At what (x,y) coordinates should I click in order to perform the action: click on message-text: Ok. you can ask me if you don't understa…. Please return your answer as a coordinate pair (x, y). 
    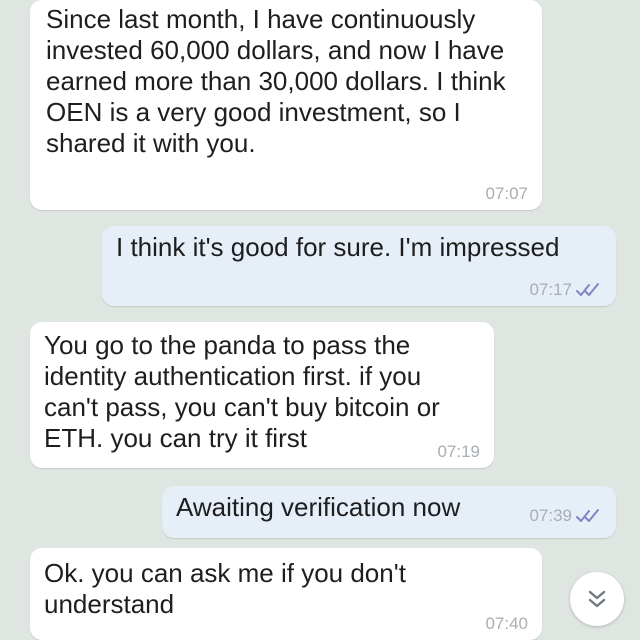
    Looking at the image, I should click on (225, 588).